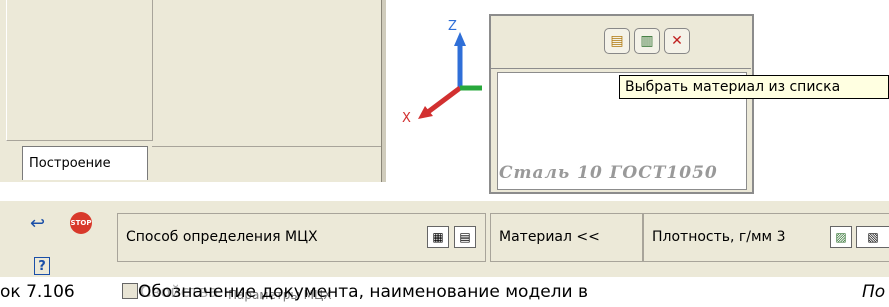  I want to click on tab-strip, so click(266, 164).